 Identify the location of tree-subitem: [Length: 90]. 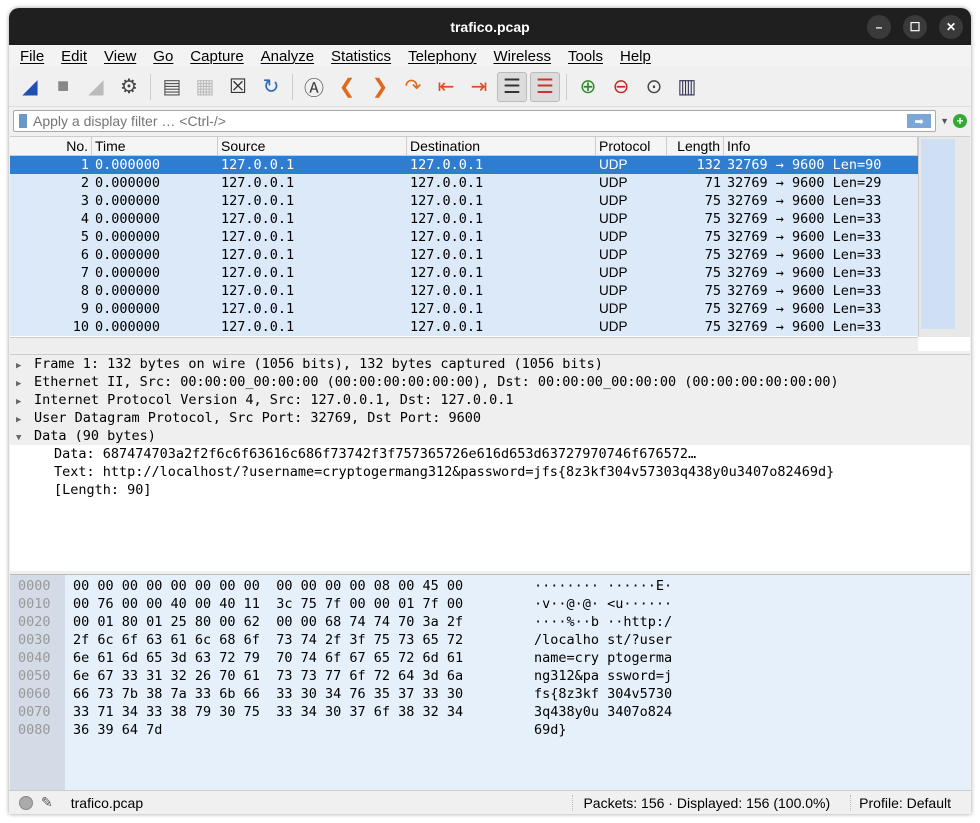
(490, 490).